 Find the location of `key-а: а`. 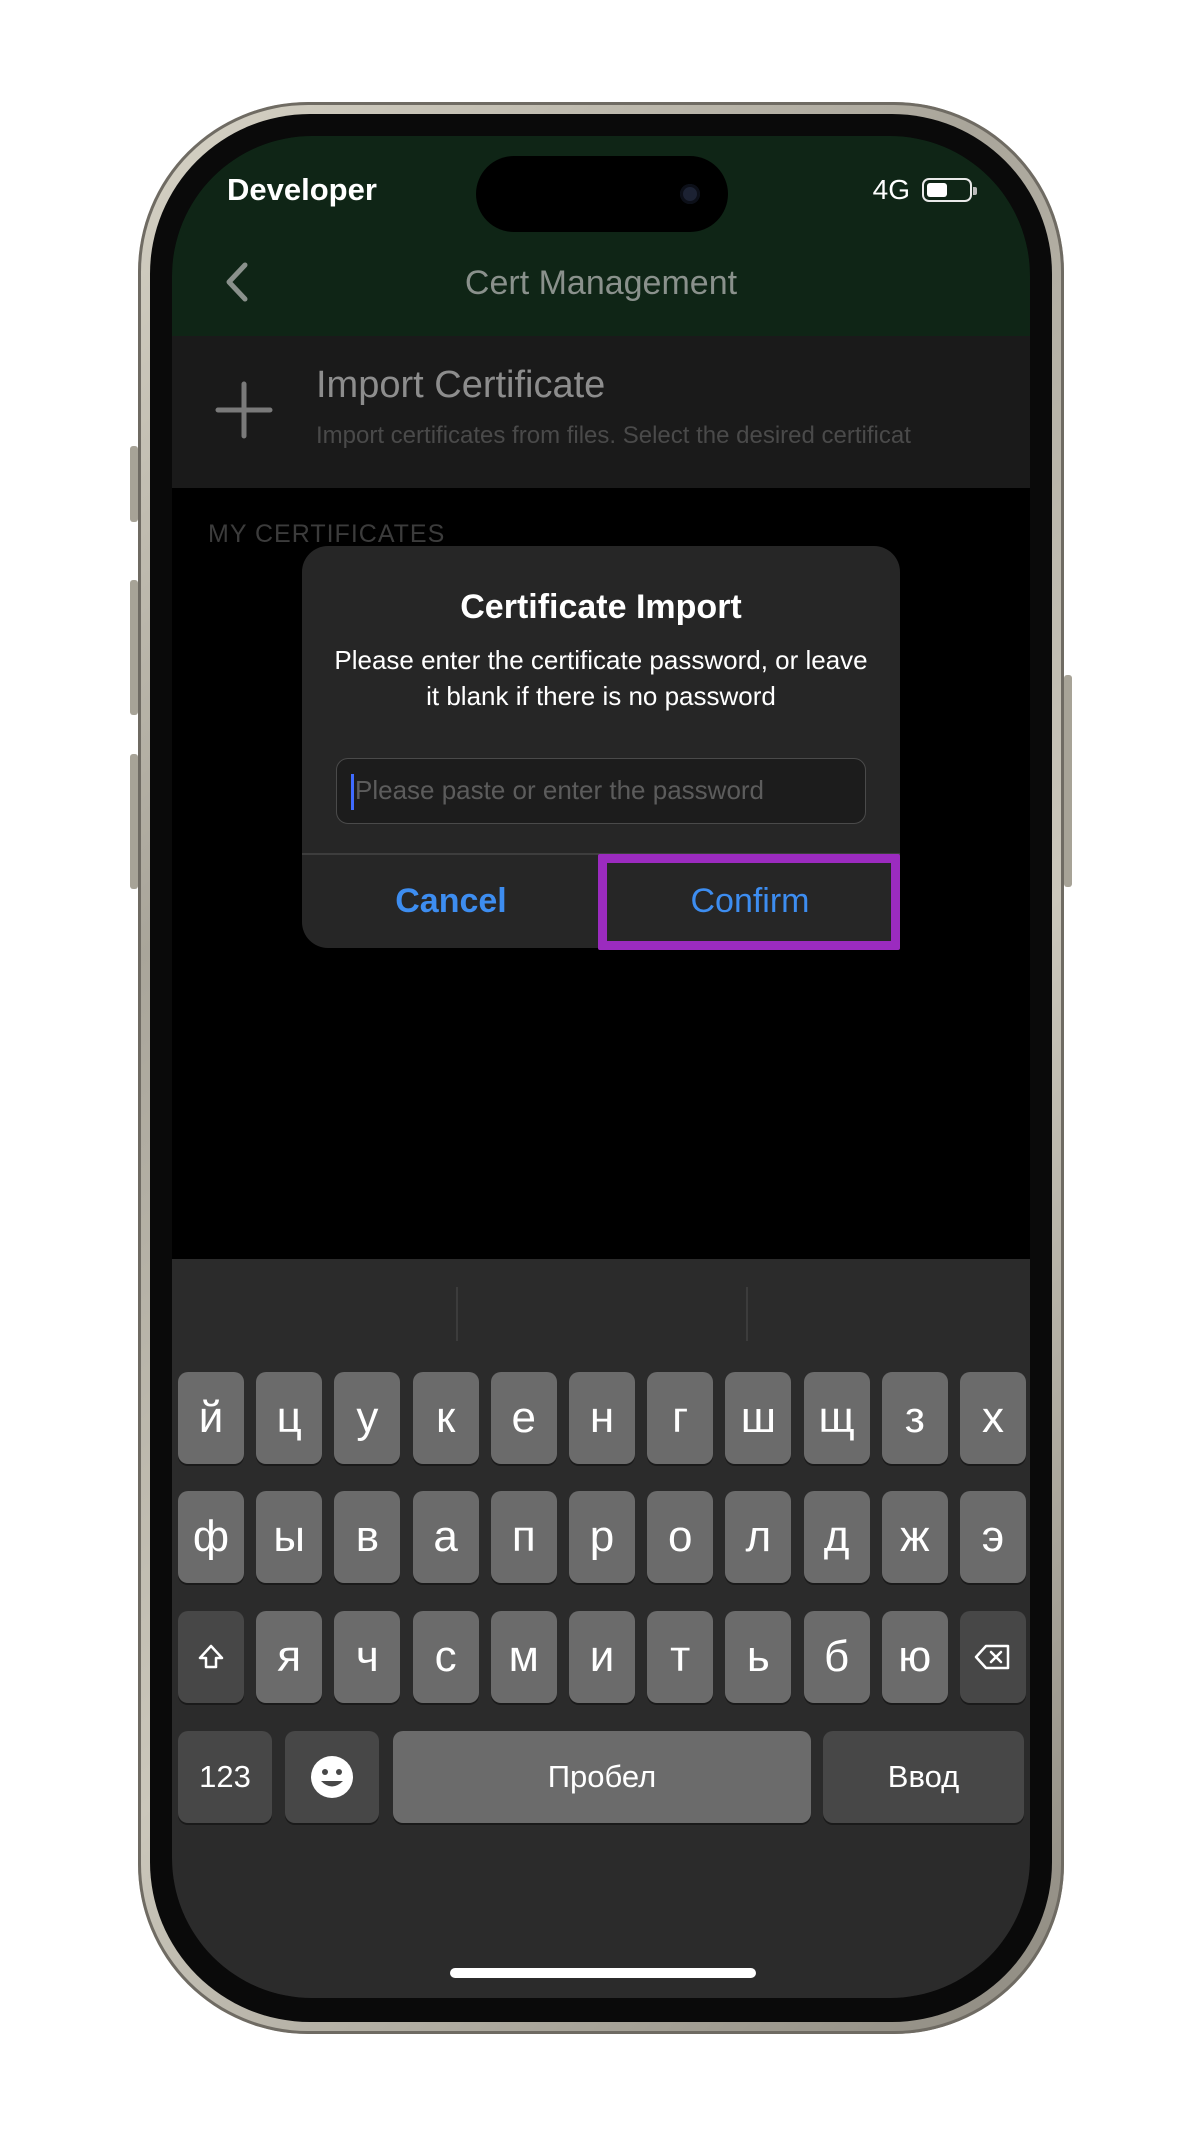

key-а: а is located at coordinates (445, 1537).